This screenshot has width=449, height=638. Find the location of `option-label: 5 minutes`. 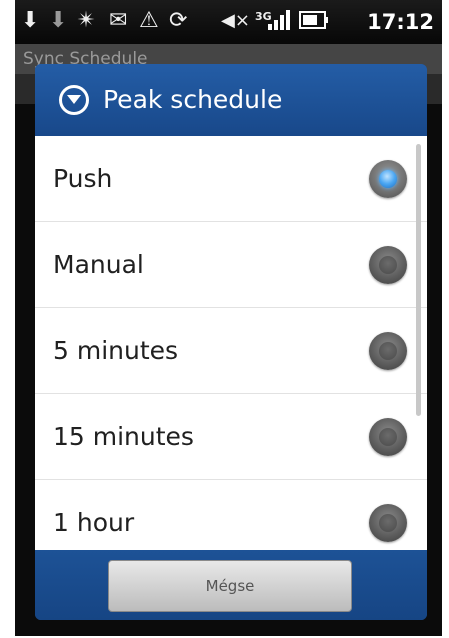

option-label: 5 minutes is located at coordinates (116, 350).